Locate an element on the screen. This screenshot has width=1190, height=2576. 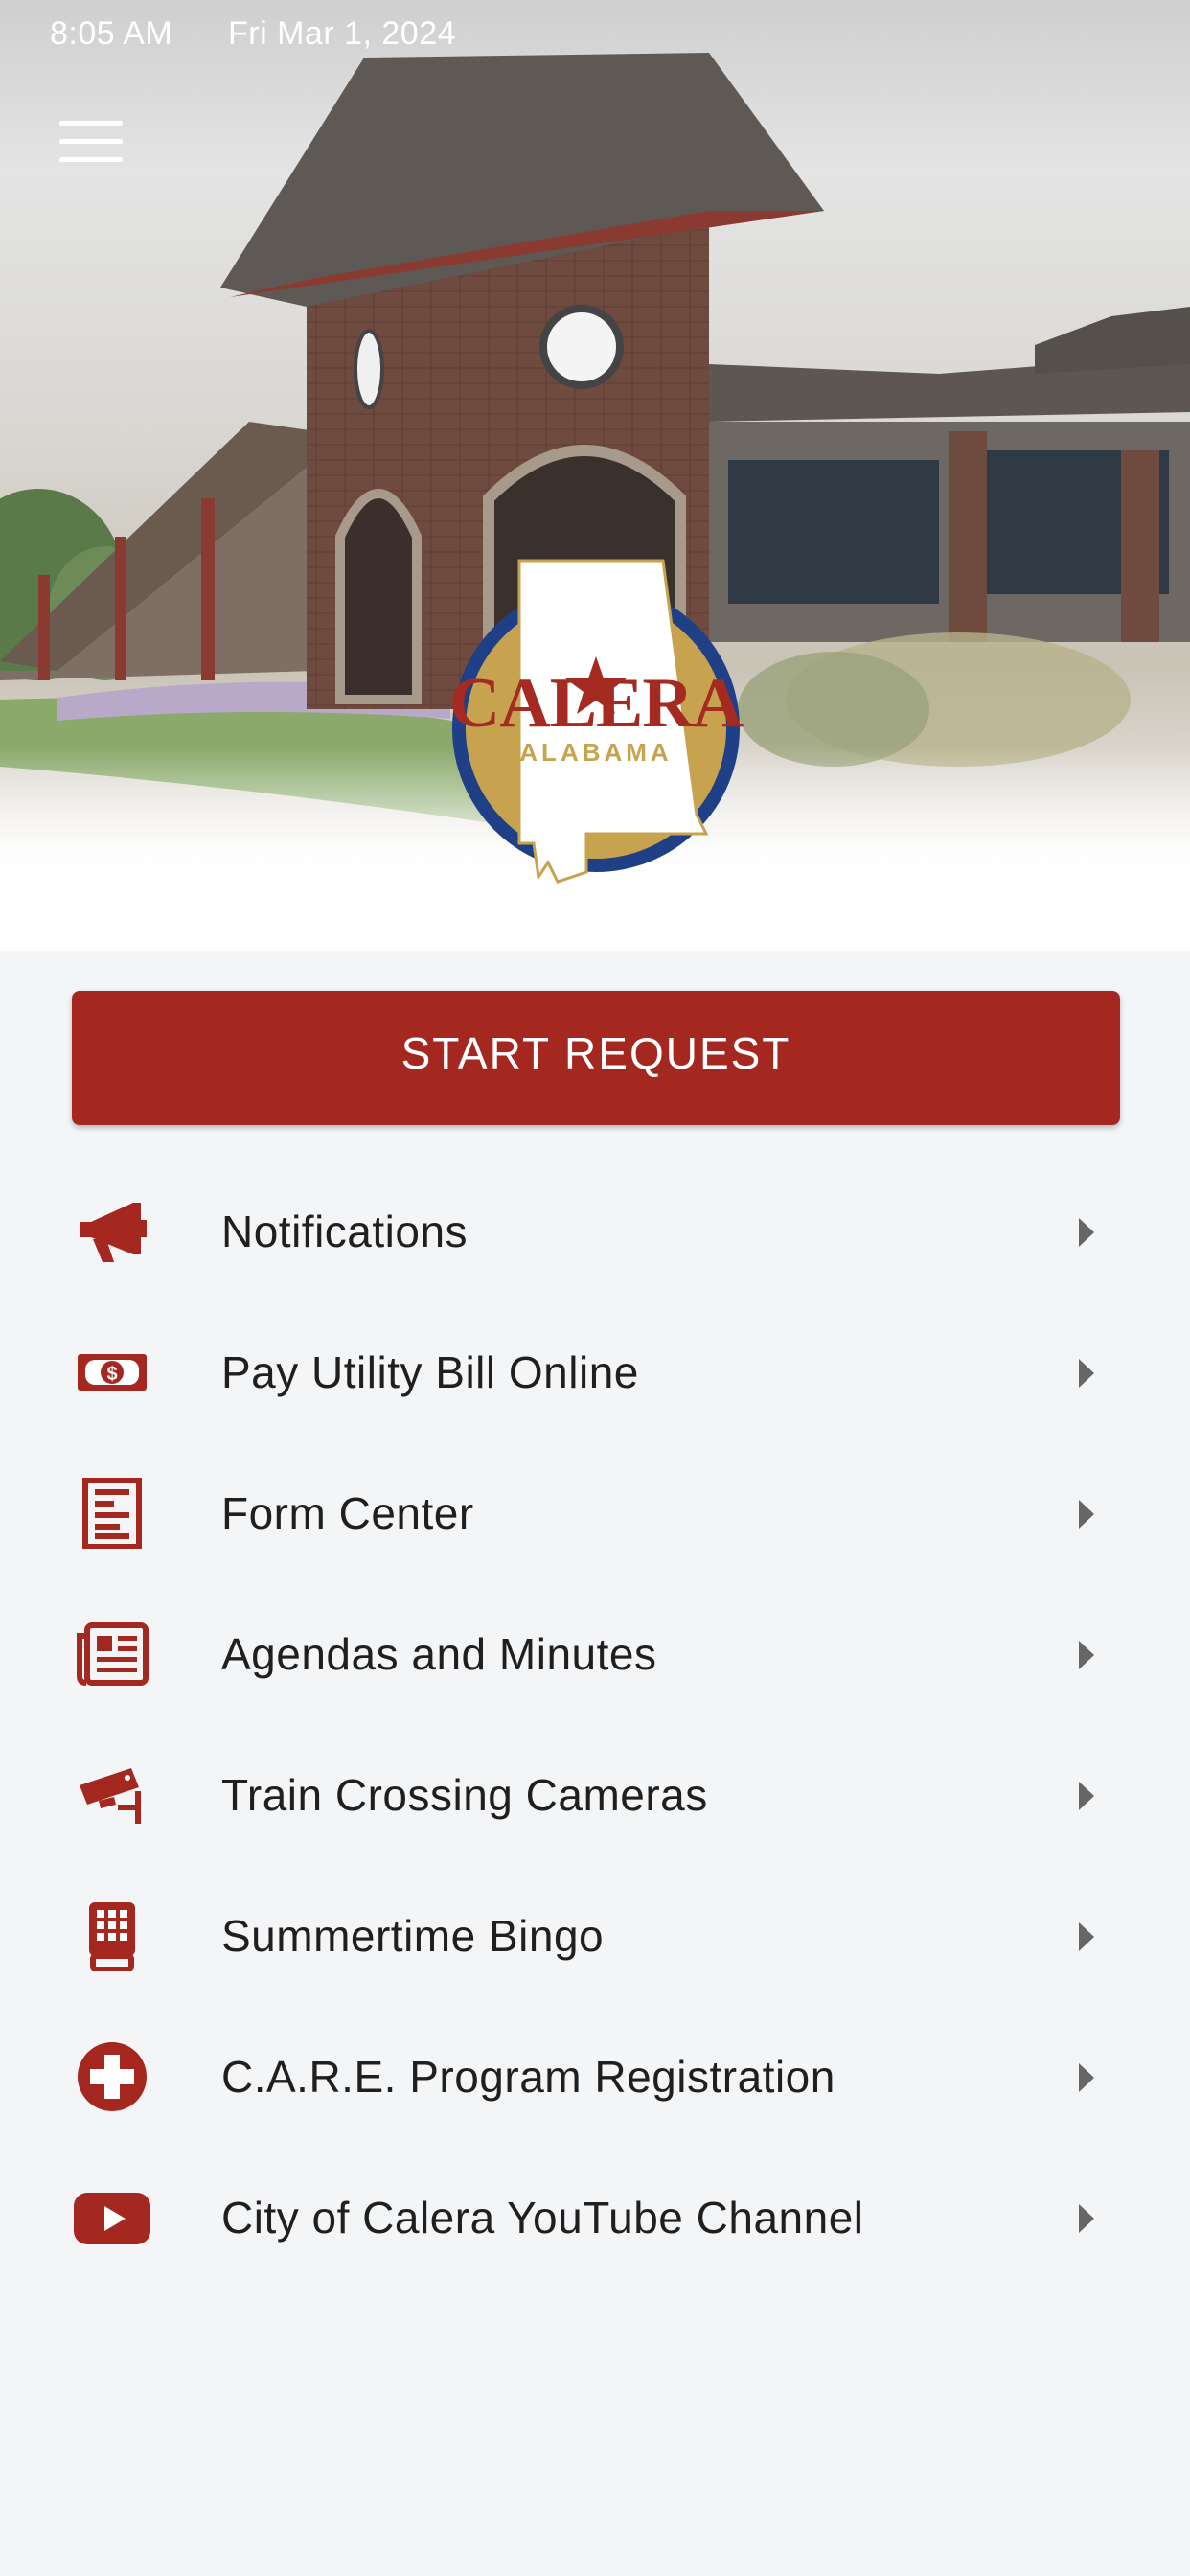
form-icon is located at coordinates (112, 1513).